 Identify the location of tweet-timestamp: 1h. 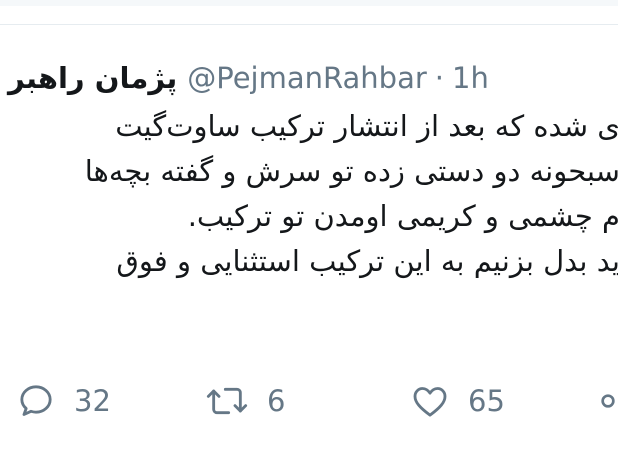
(470, 78).